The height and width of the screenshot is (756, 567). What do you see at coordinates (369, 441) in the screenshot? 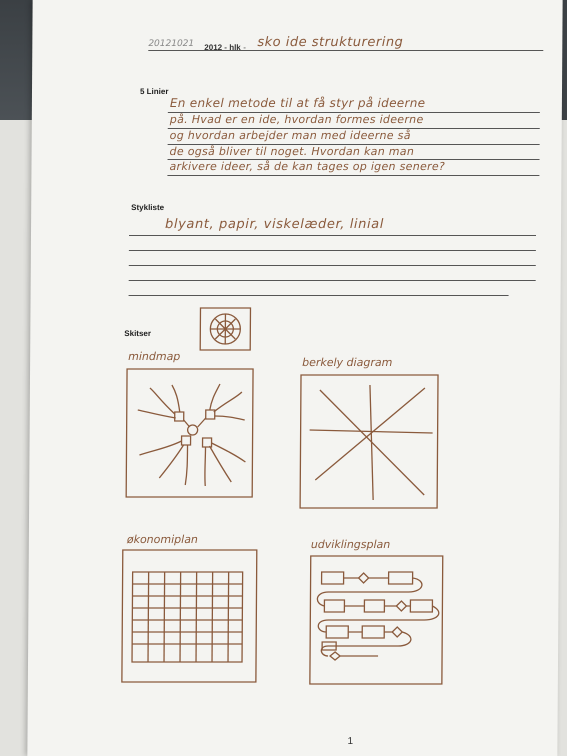
I see `berkely-sketch` at bounding box center [369, 441].